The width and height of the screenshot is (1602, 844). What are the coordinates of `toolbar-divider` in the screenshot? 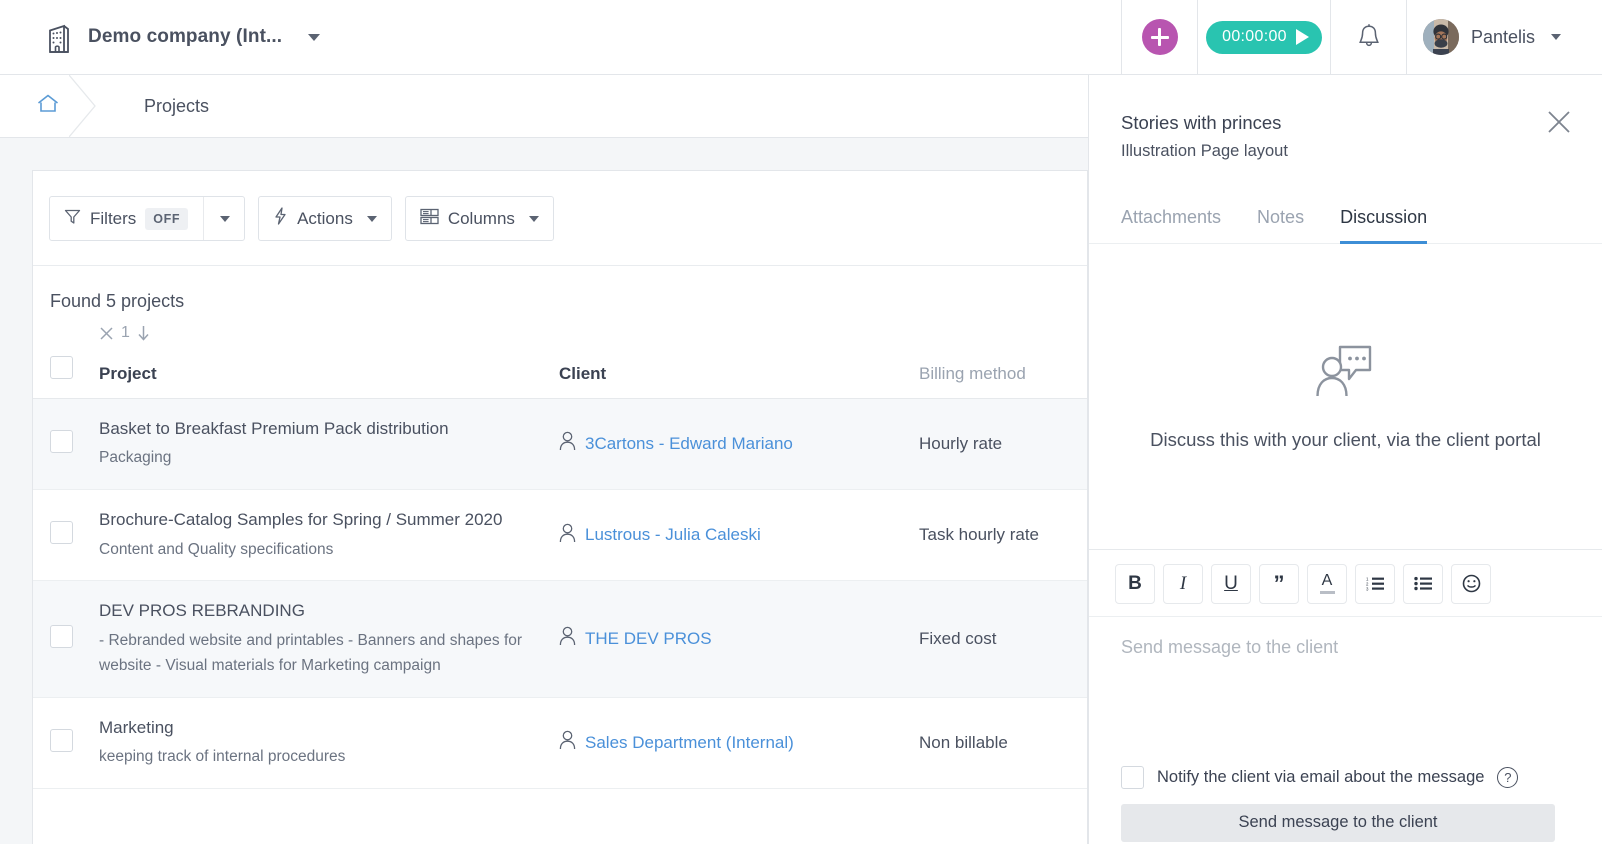 It's located at (204, 218).